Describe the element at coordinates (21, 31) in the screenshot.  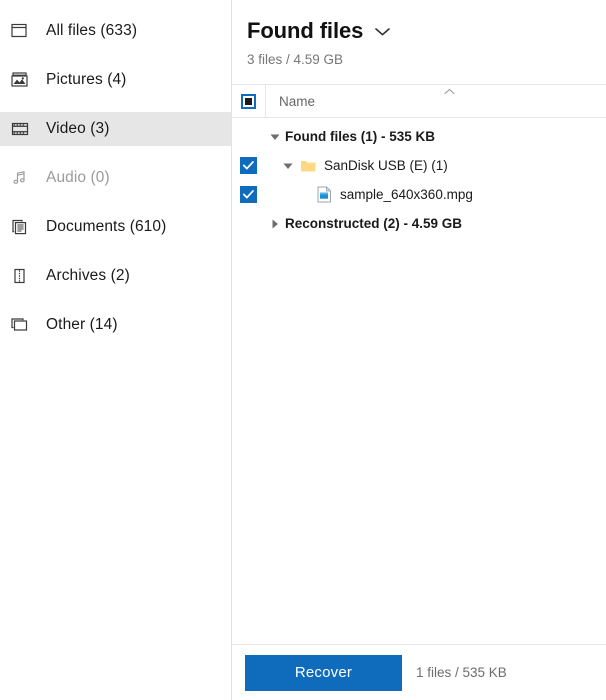
I see `all-files-icon` at that location.